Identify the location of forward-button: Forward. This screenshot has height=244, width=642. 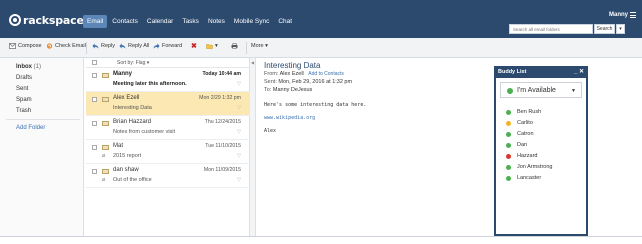
(167, 46).